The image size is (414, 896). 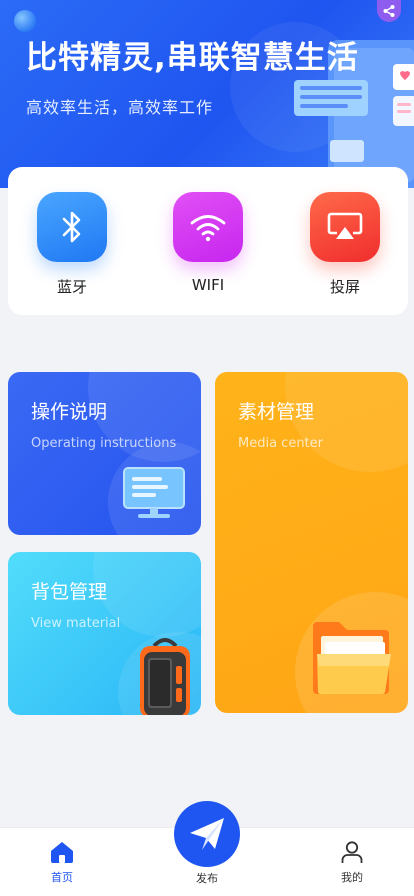 What do you see at coordinates (76, 623) in the screenshot?
I see `card-subtitle: View material` at bounding box center [76, 623].